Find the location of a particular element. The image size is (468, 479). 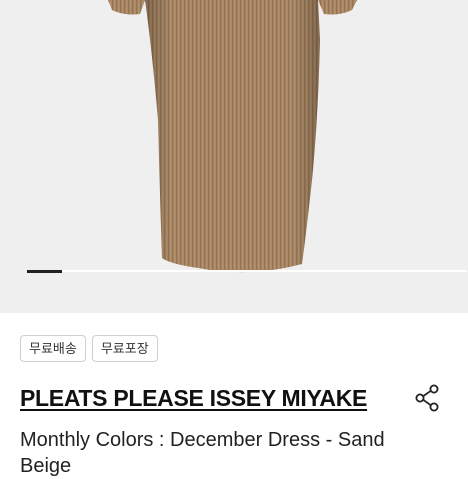

share-button is located at coordinates (427, 398).